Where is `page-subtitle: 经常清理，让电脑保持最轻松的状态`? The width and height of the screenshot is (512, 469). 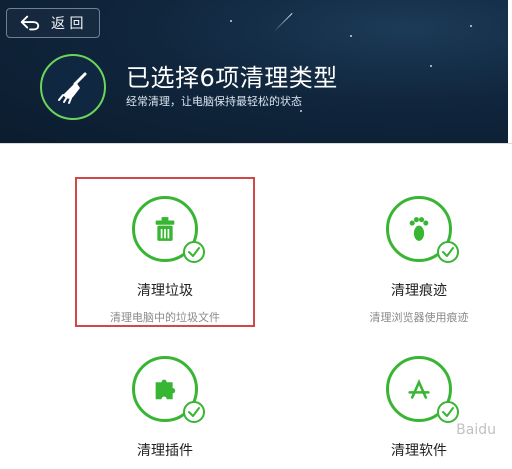 page-subtitle: 经常清理，让电脑保持最轻松的状态 is located at coordinates (214, 101).